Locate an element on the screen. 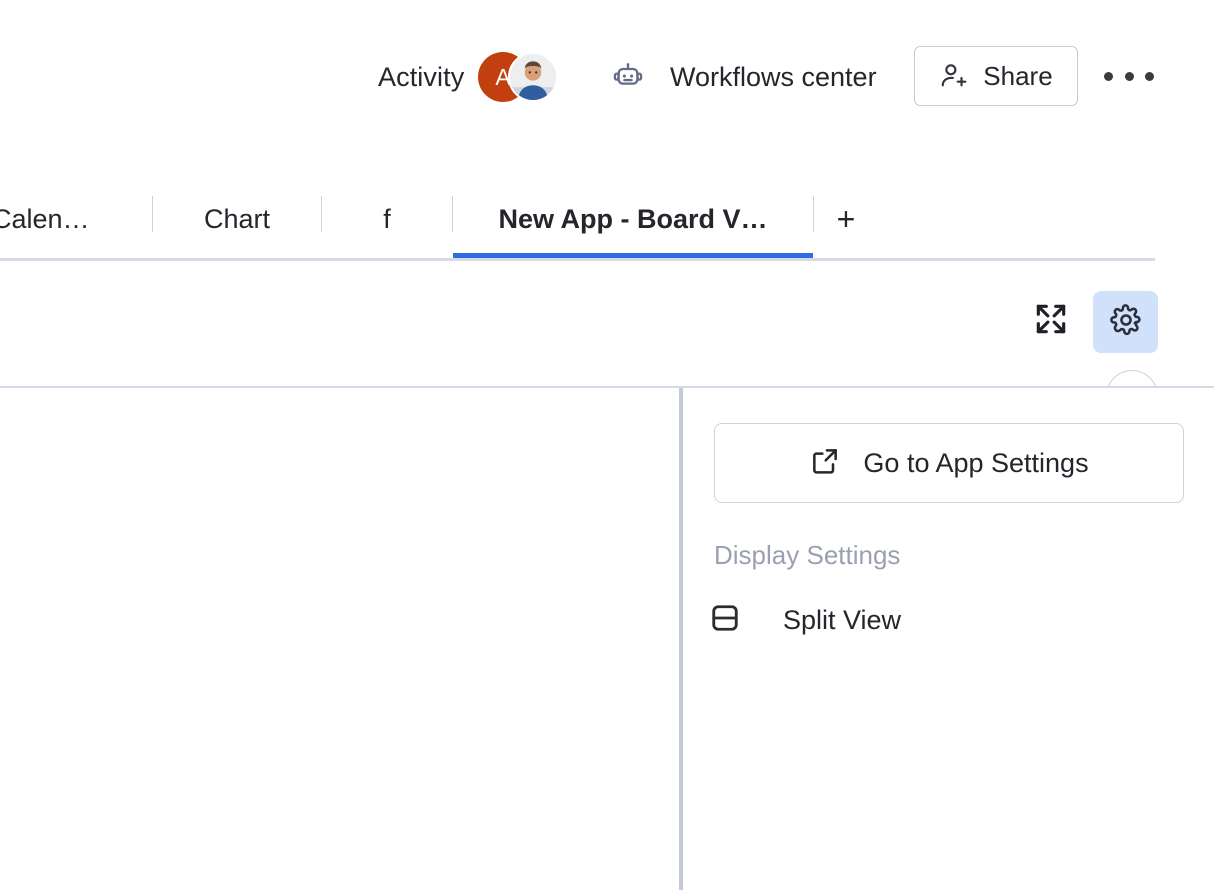 The image size is (1214, 890). external-link-icon is located at coordinates (836, 463).